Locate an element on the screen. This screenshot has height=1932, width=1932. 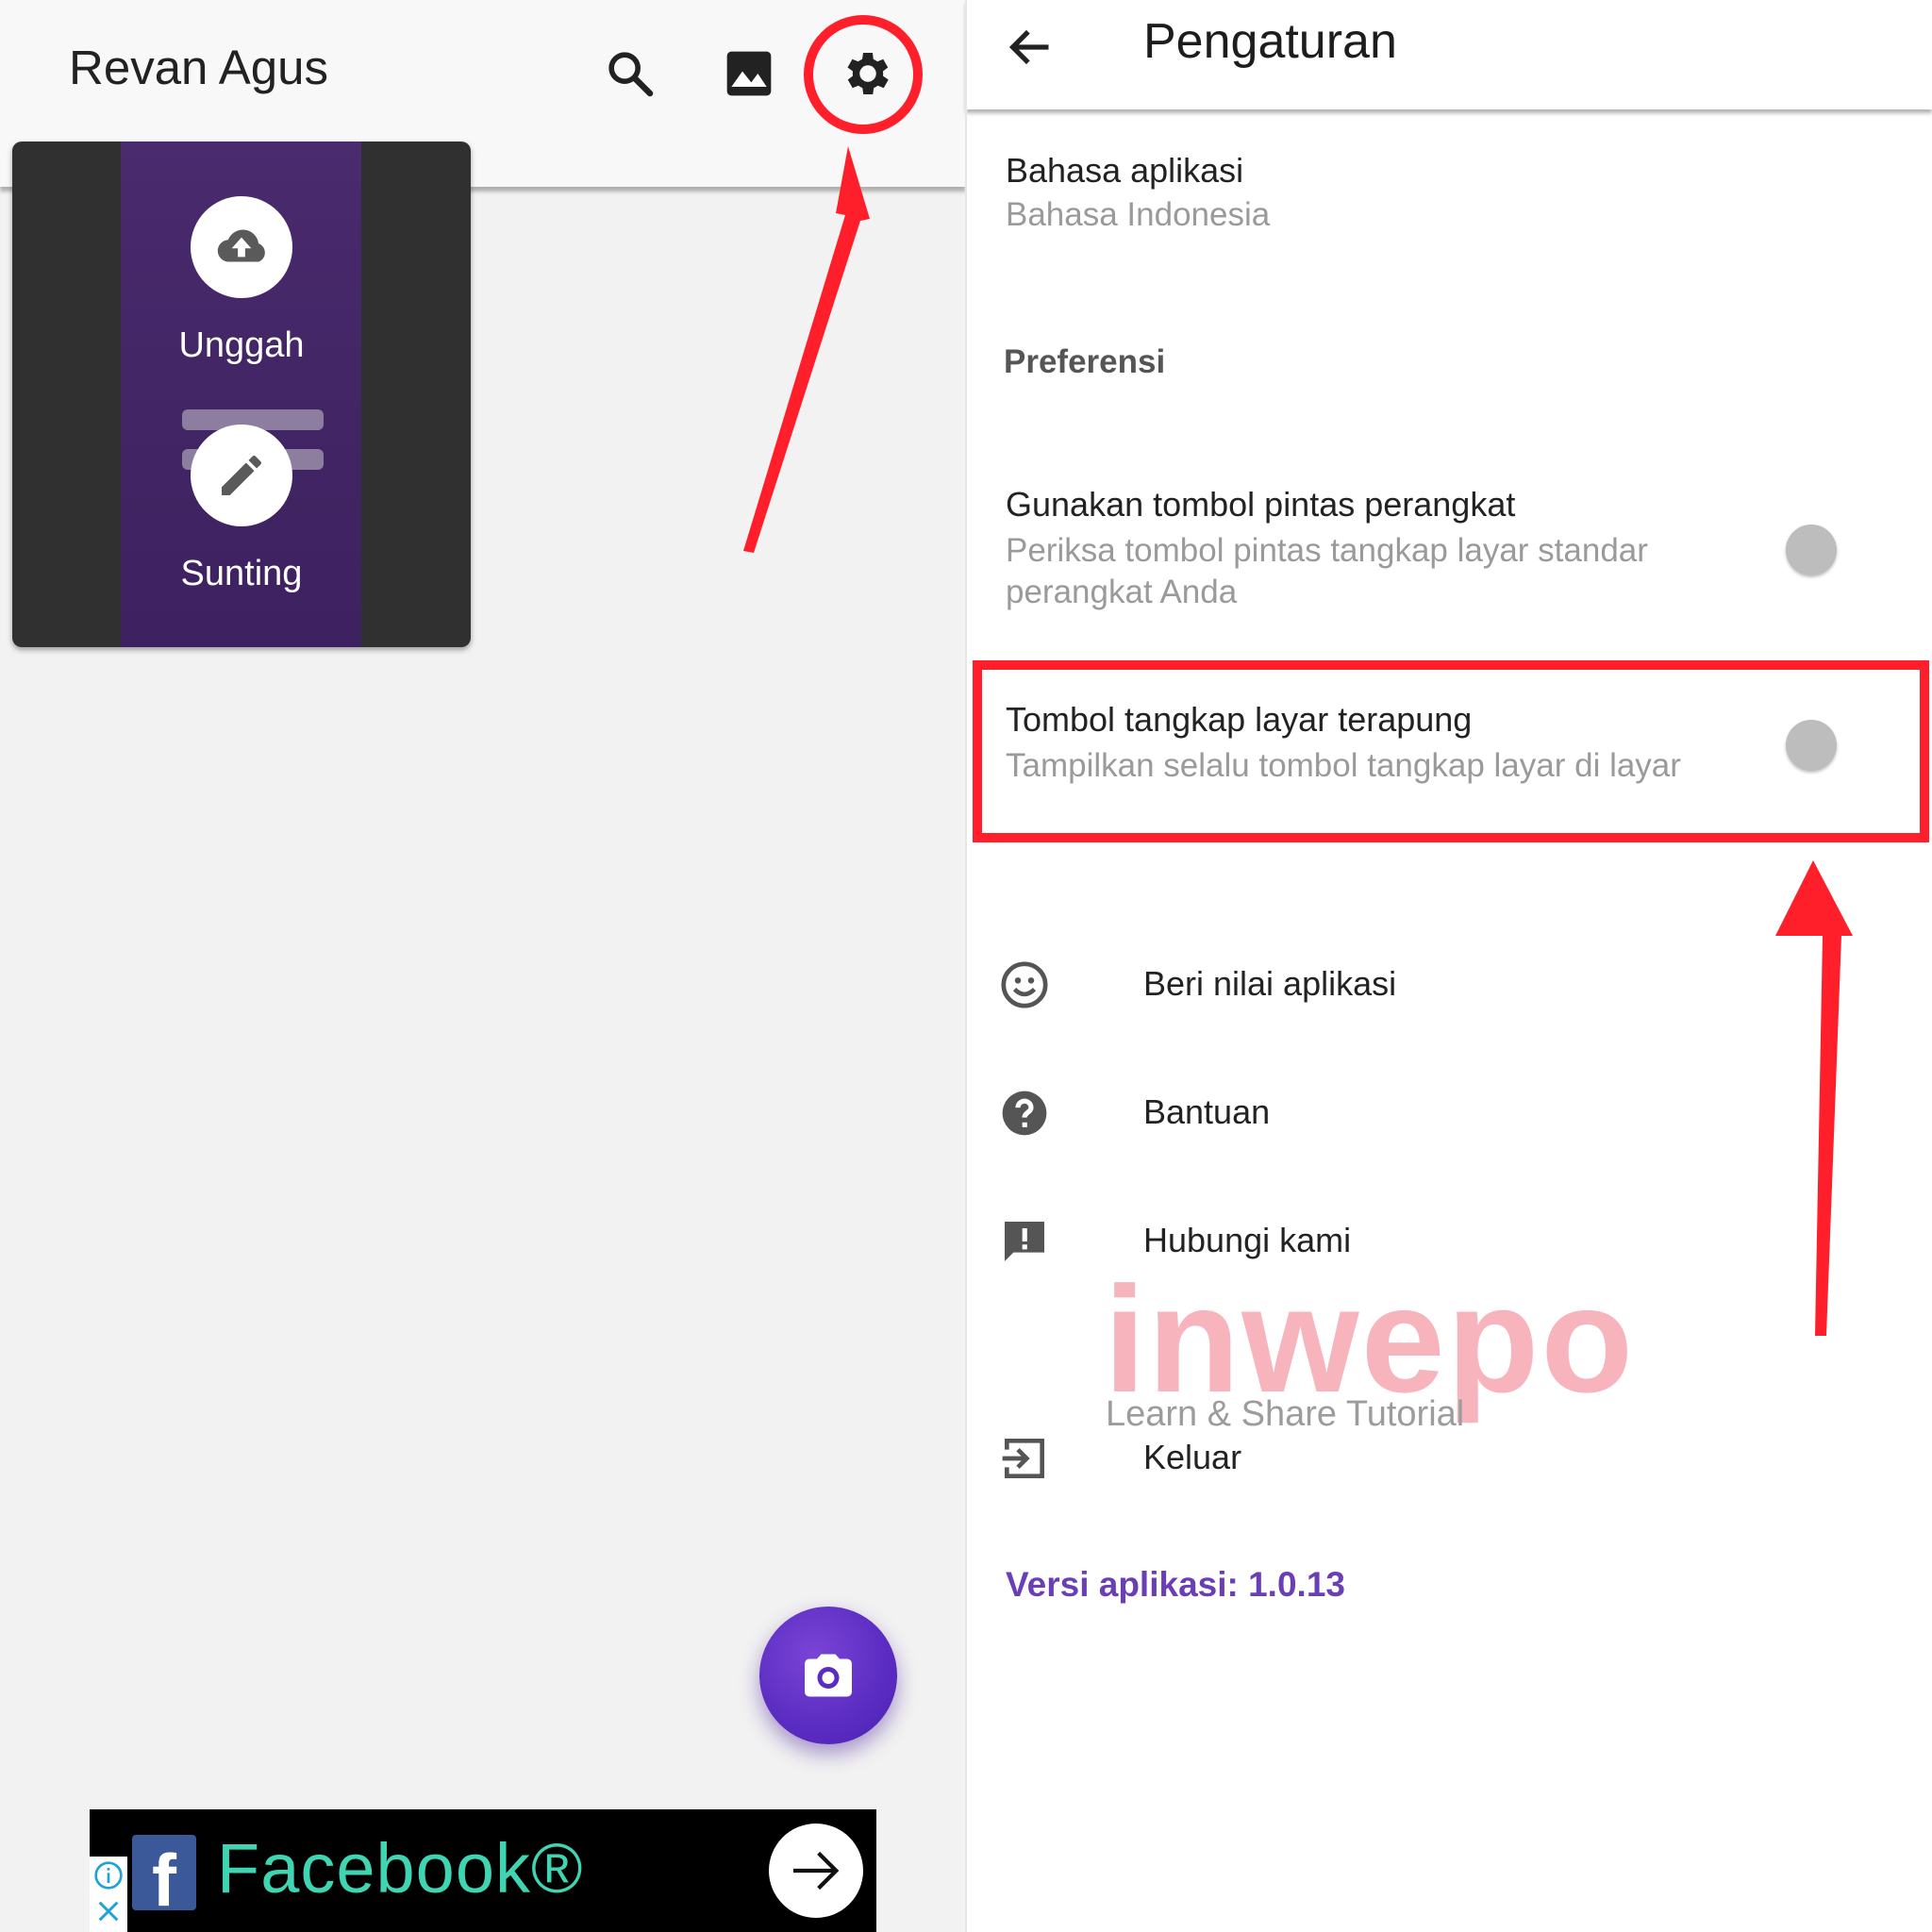
logout-icon is located at coordinates (1025, 1459).